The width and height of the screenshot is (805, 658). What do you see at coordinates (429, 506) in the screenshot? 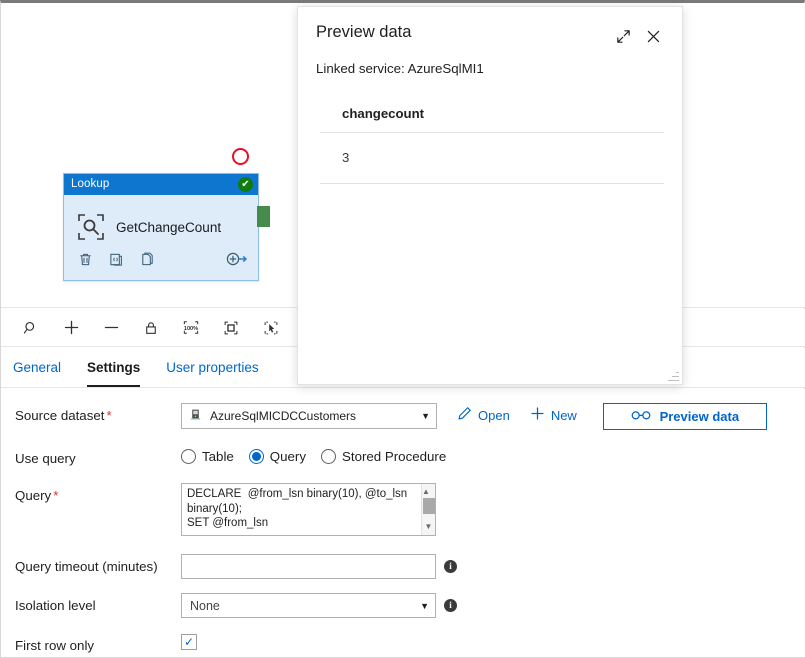
I see `scrollbar-thumb` at bounding box center [429, 506].